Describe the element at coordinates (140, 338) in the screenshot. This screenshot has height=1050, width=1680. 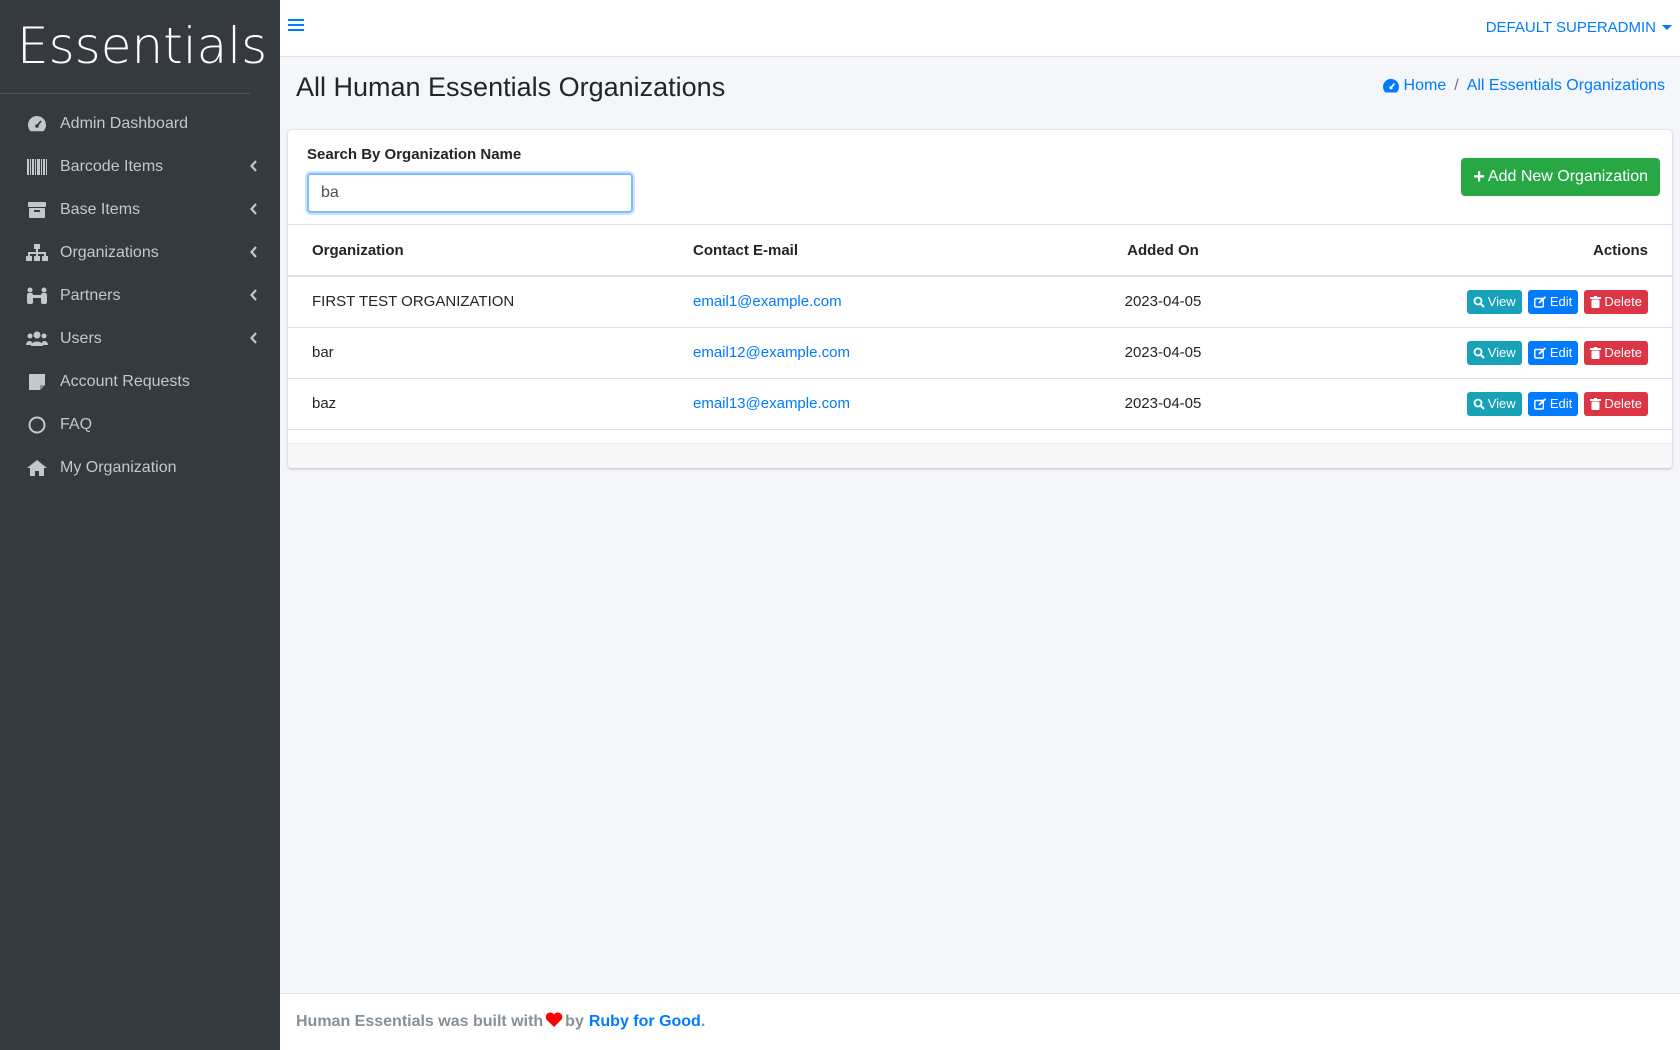
I see `sidebar-item-users: Users` at that location.